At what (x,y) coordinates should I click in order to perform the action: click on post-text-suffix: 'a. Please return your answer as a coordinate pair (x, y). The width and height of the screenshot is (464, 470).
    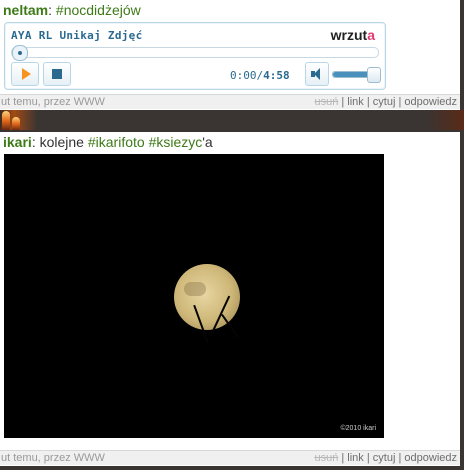
    Looking at the image, I should click on (207, 142).